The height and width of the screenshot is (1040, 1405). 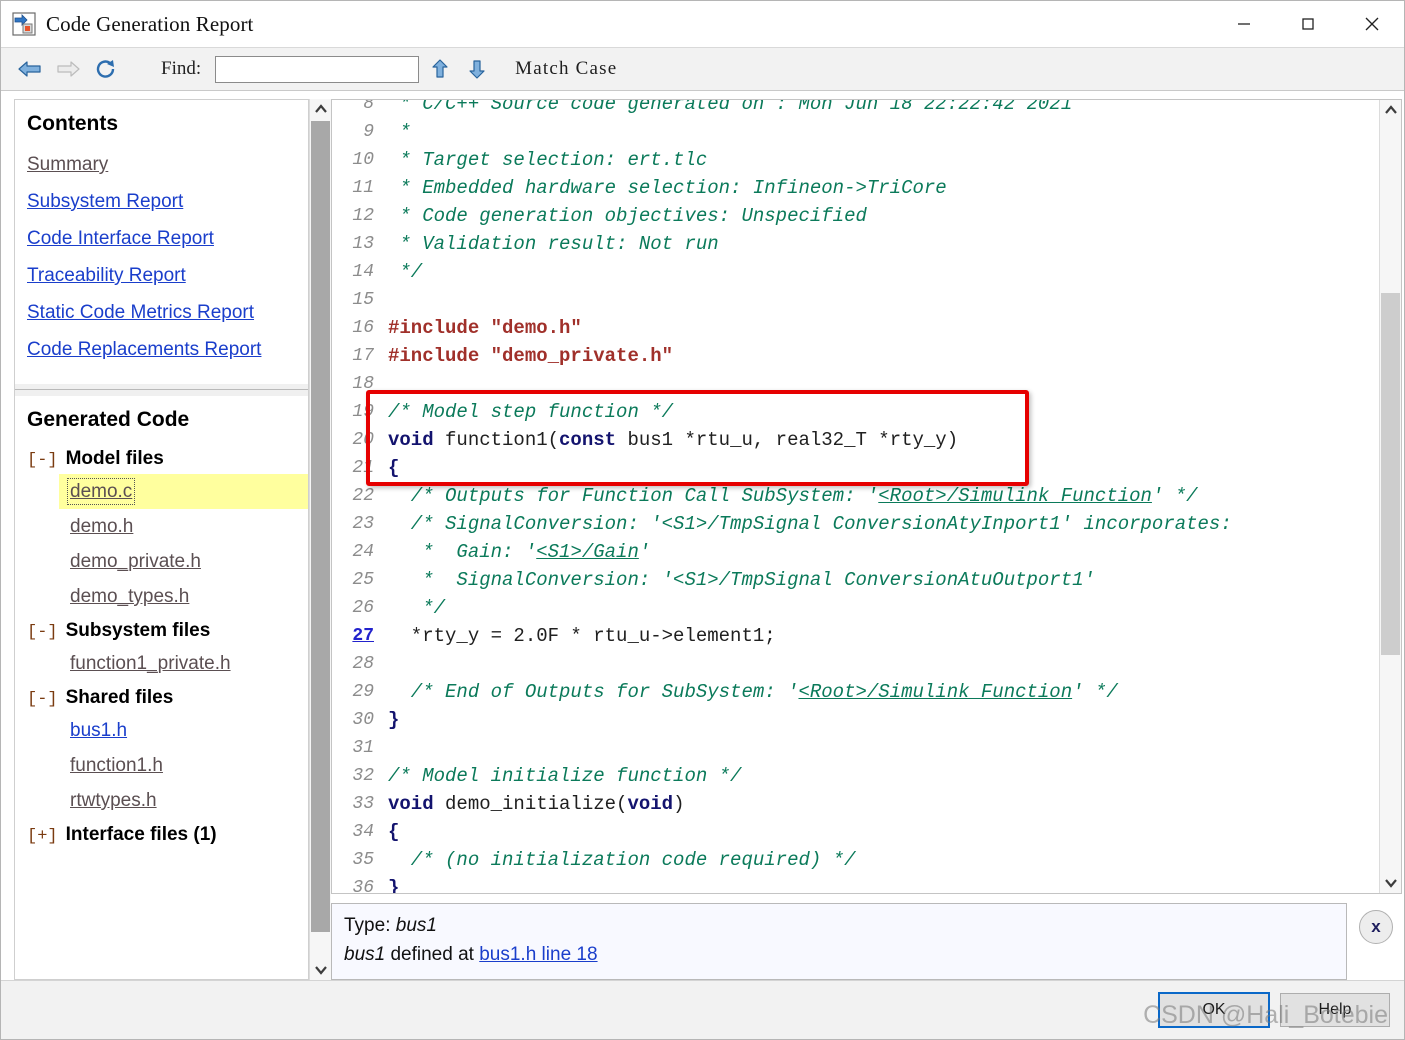 I want to click on contents-link-row: Traceability Report, so click(x=161, y=275).